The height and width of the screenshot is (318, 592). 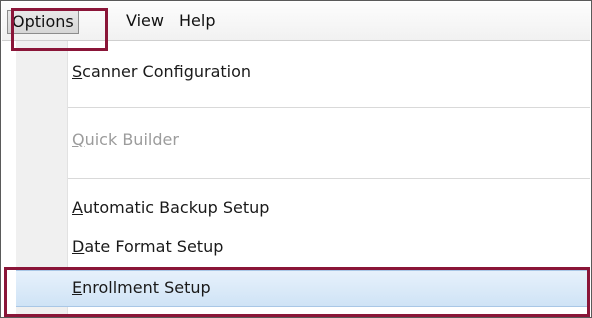 What do you see at coordinates (77, 207) in the screenshot?
I see `accelerator-key: A` at bounding box center [77, 207].